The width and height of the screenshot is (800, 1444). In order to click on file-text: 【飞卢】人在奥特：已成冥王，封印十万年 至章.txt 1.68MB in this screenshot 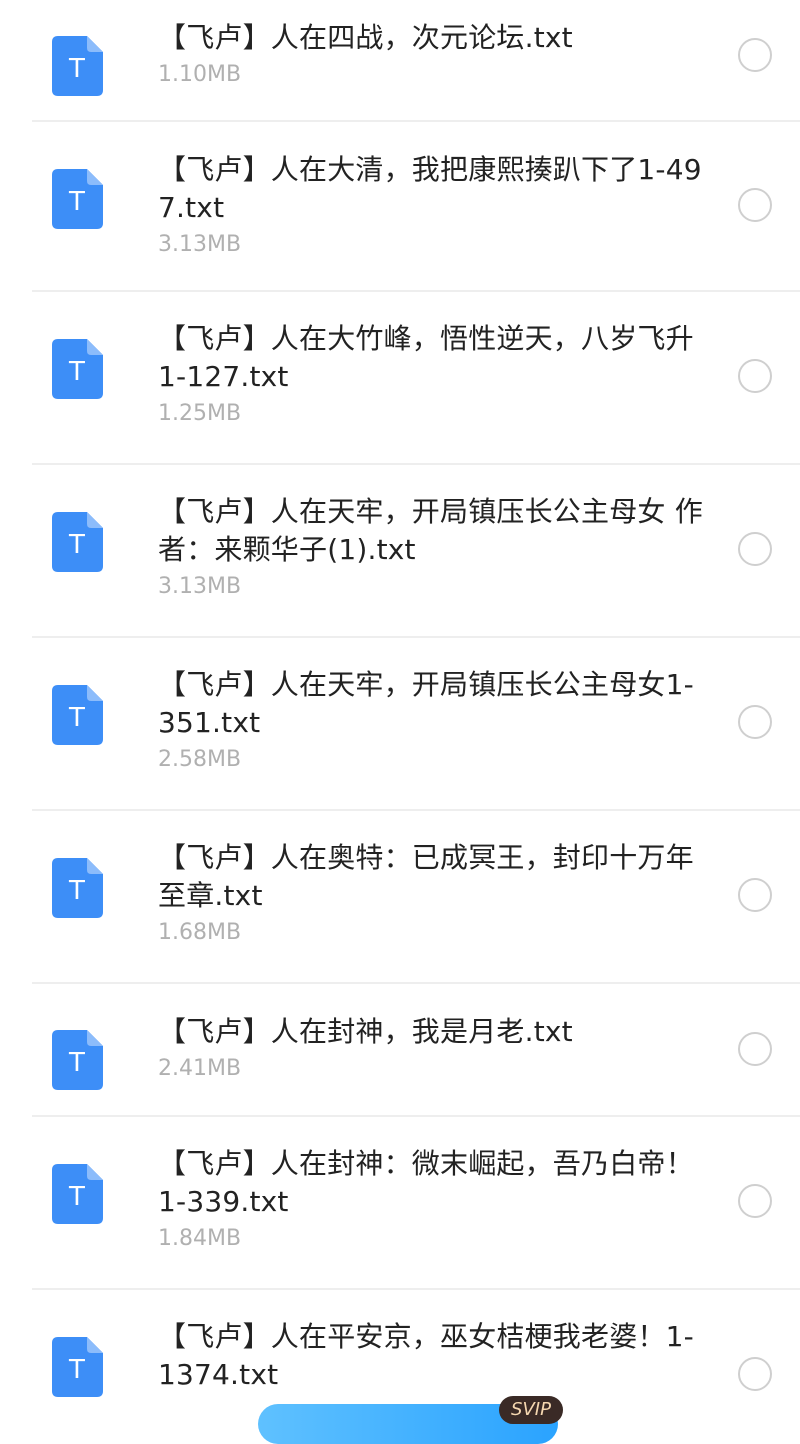, I will do `click(430, 893)`.